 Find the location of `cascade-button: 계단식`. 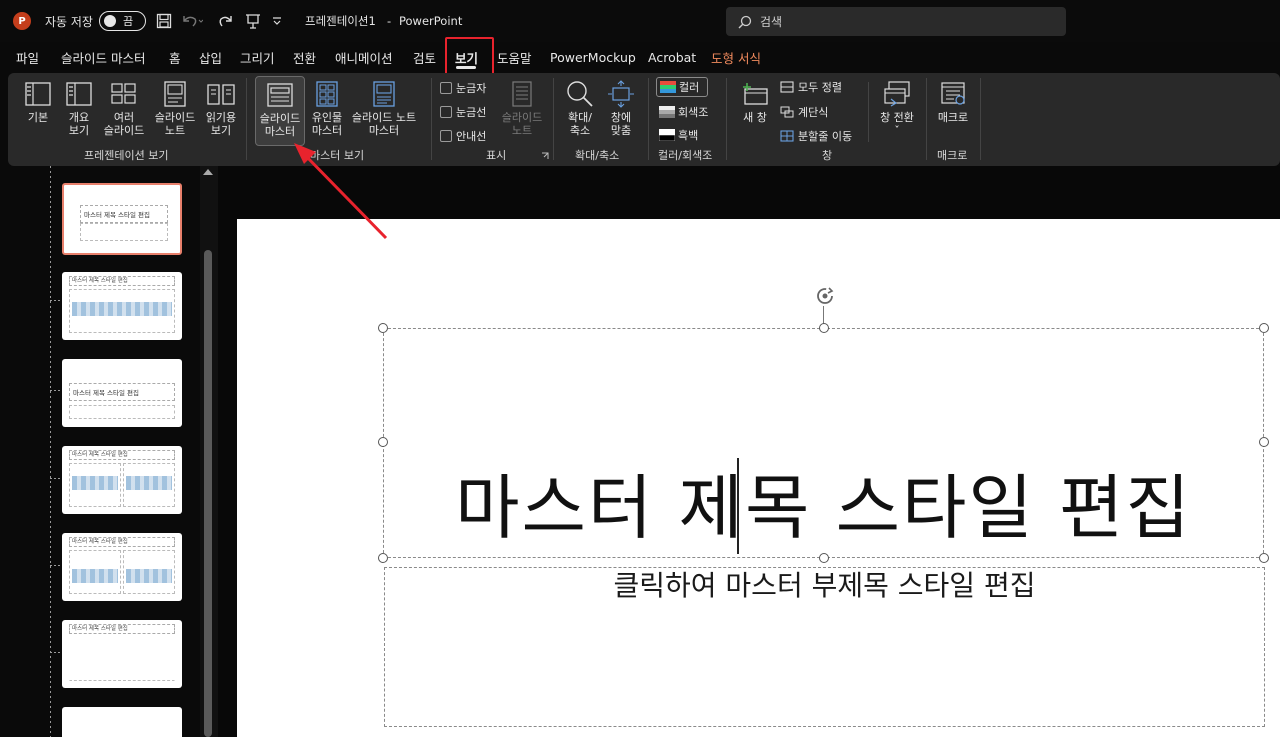

cascade-button: 계단식 is located at coordinates (804, 112).